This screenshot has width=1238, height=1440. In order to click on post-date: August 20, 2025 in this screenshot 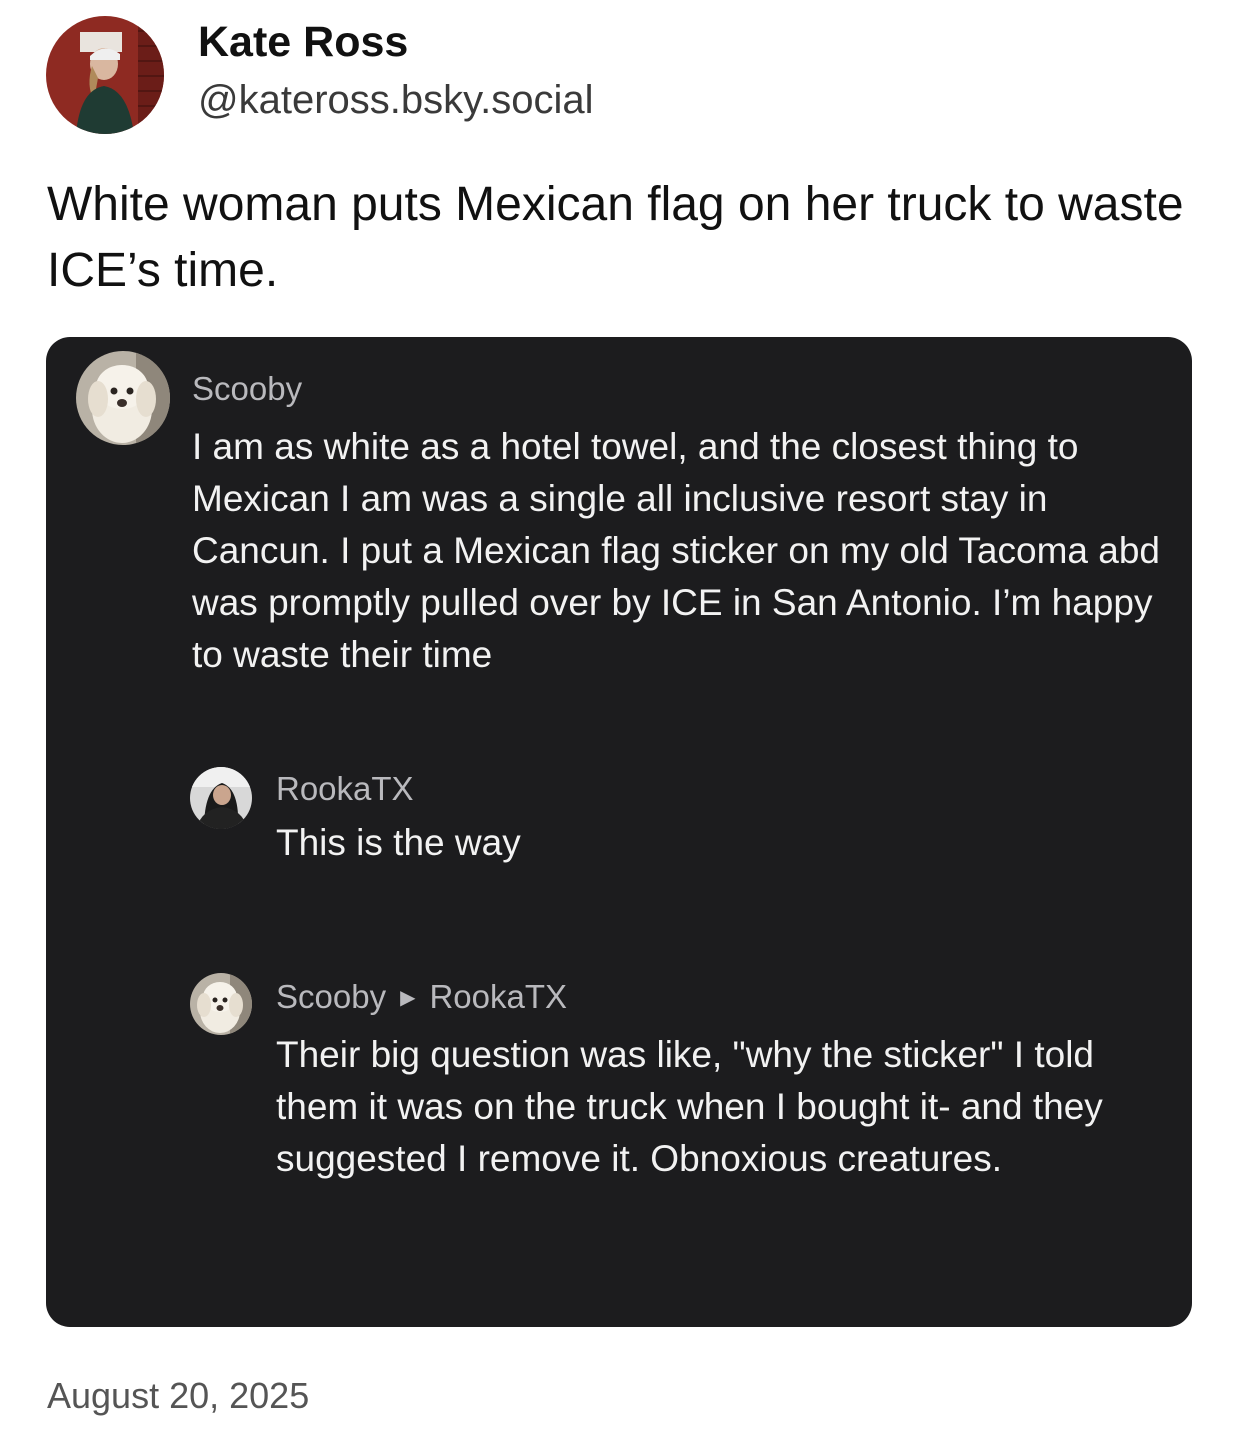, I will do `click(178, 1395)`.